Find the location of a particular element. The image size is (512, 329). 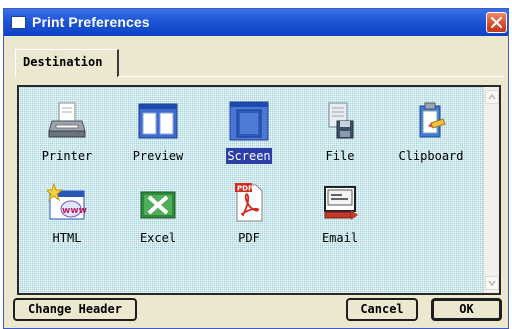

destination-label: Excel is located at coordinates (158, 238).